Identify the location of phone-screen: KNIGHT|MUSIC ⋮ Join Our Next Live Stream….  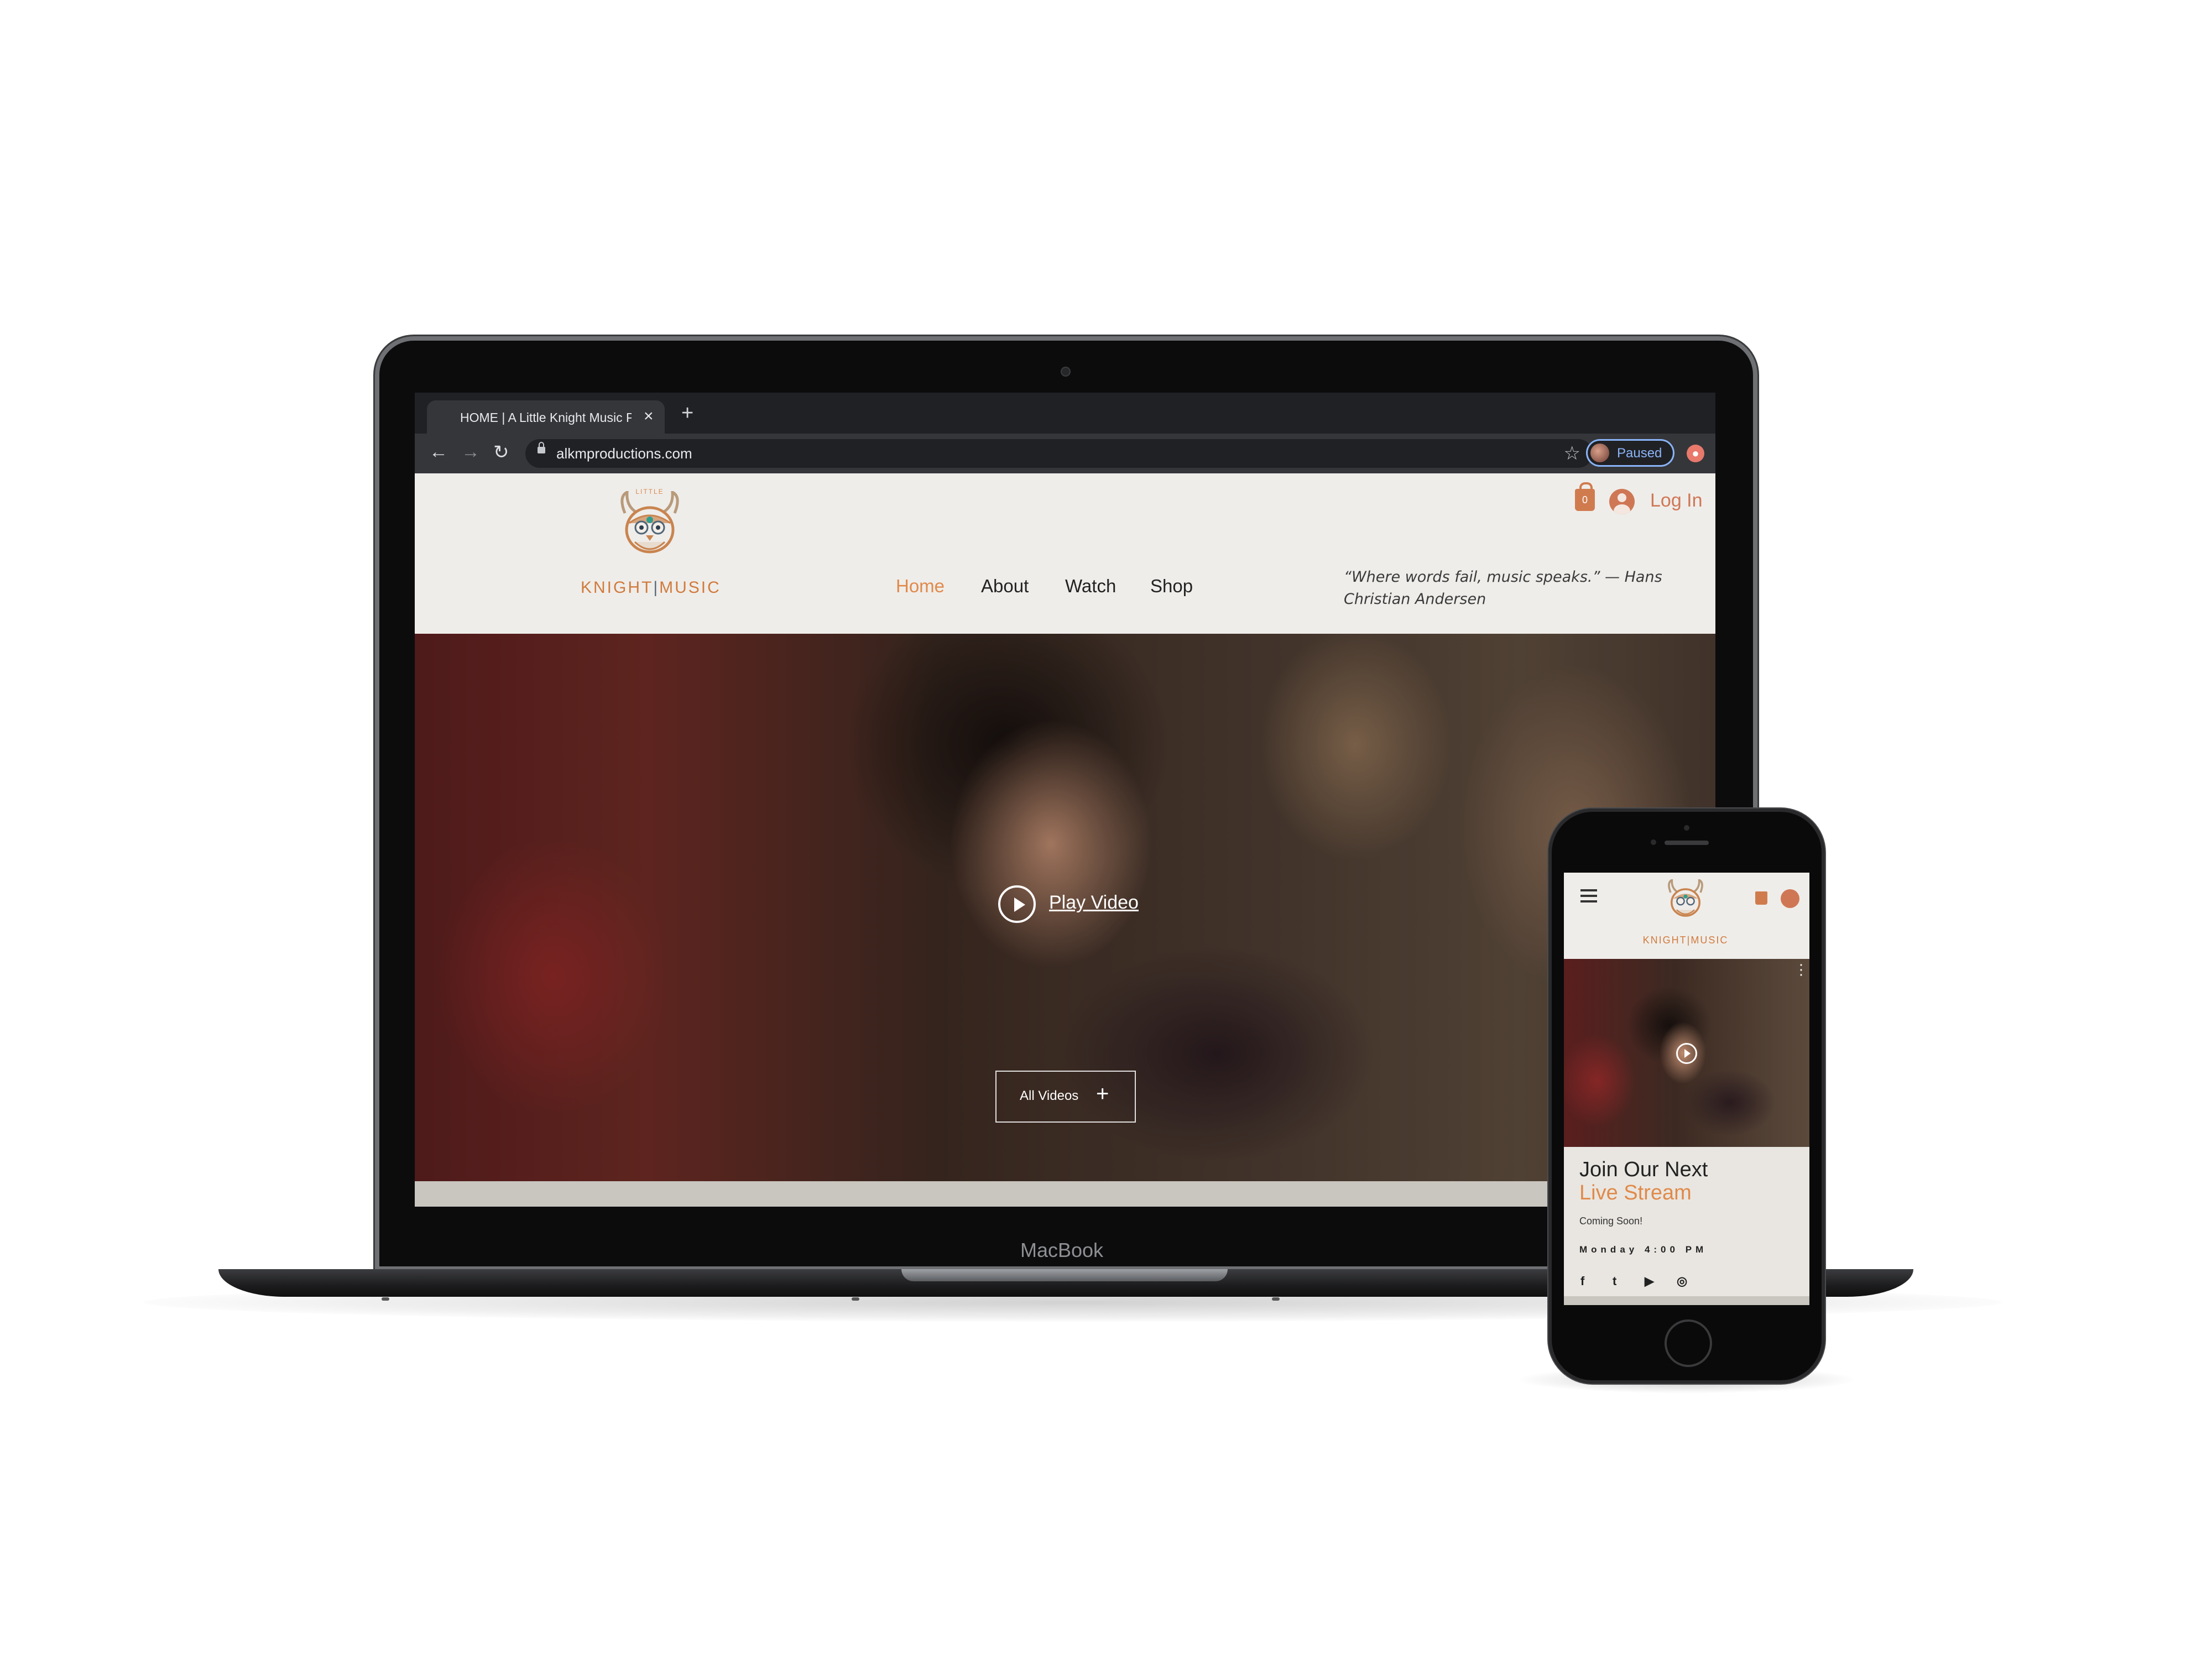
(1687, 1089).